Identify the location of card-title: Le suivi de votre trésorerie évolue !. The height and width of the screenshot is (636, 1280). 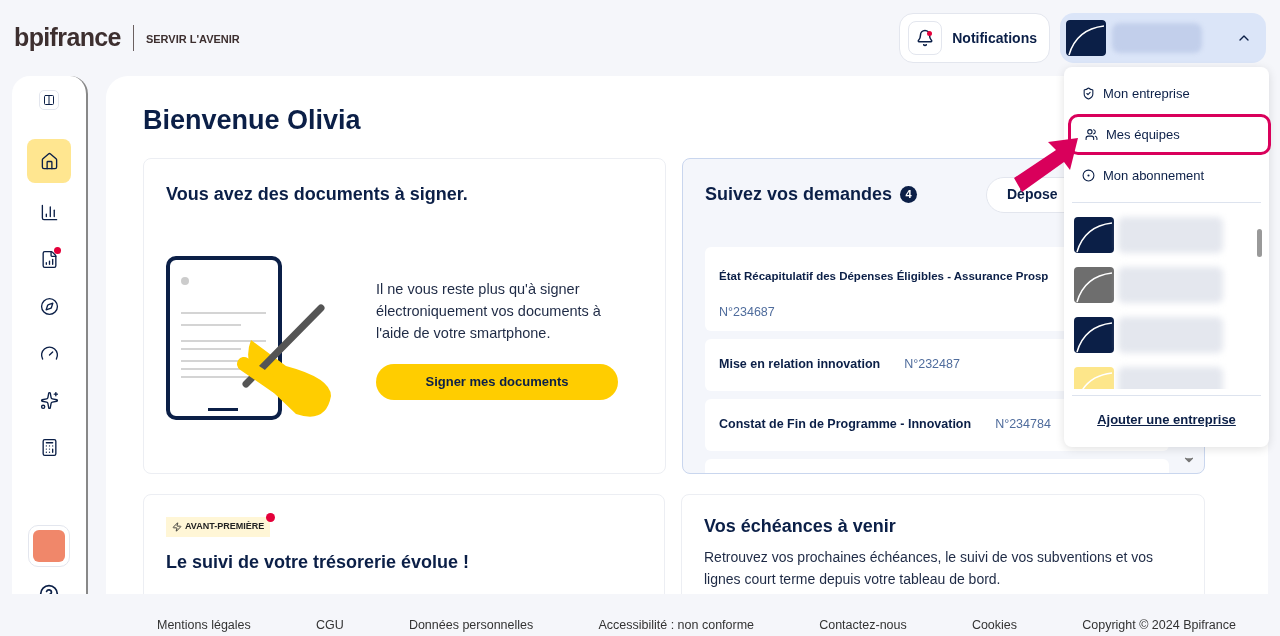
(318, 562).